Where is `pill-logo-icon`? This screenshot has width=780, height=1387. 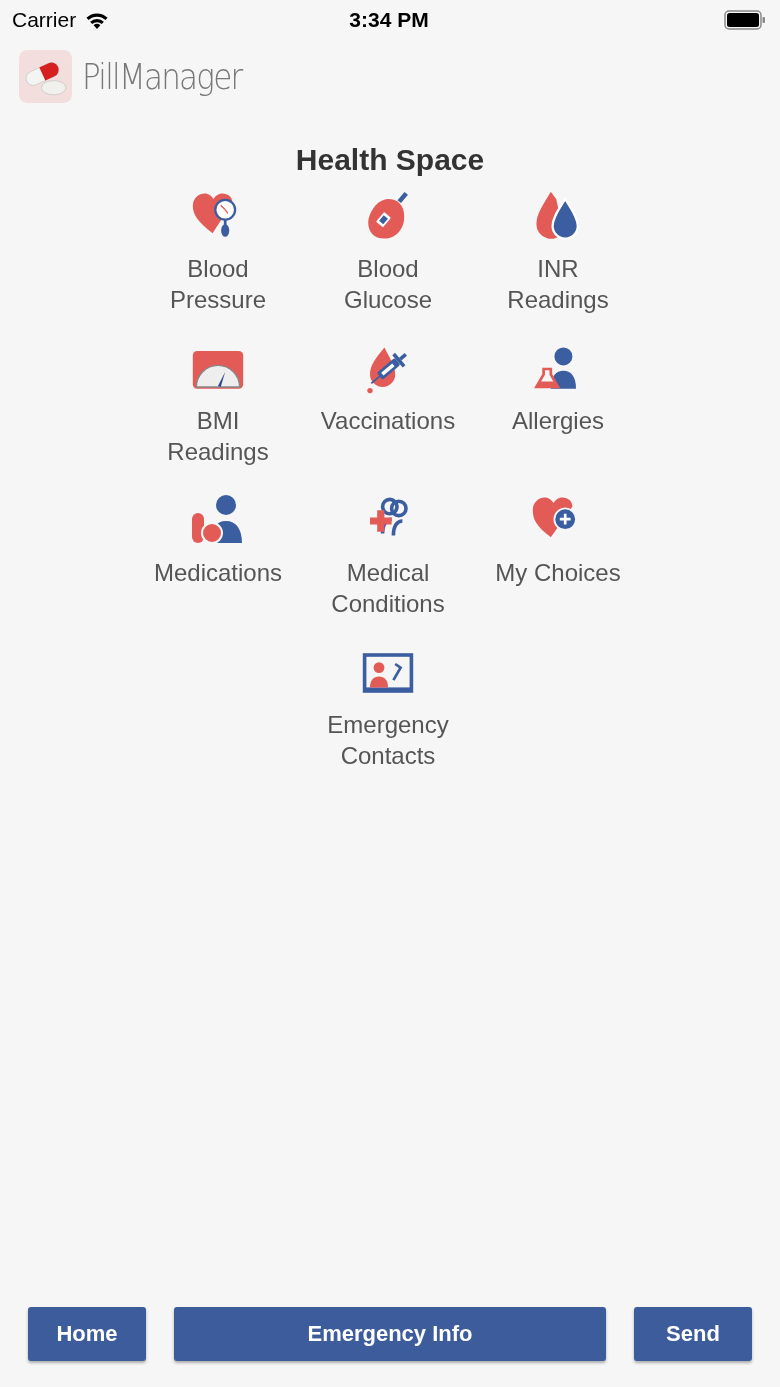 pill-logo-icon is located at coordinates (45, 76).